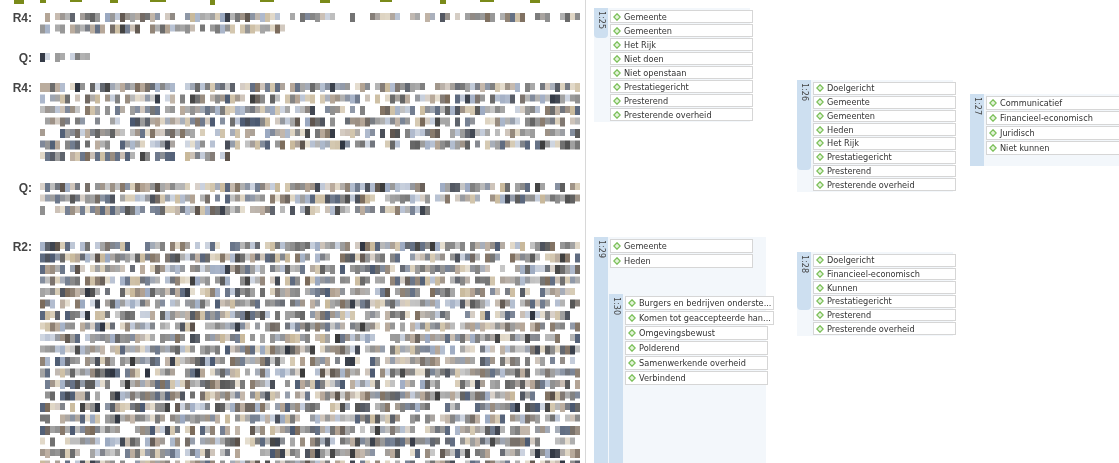 This screenshot has width=1119, height=463. What do you see at coordinates (616, 378) in the screenshot?
I see `quotation-bar: 1:30` at bounding box center [616, 378].